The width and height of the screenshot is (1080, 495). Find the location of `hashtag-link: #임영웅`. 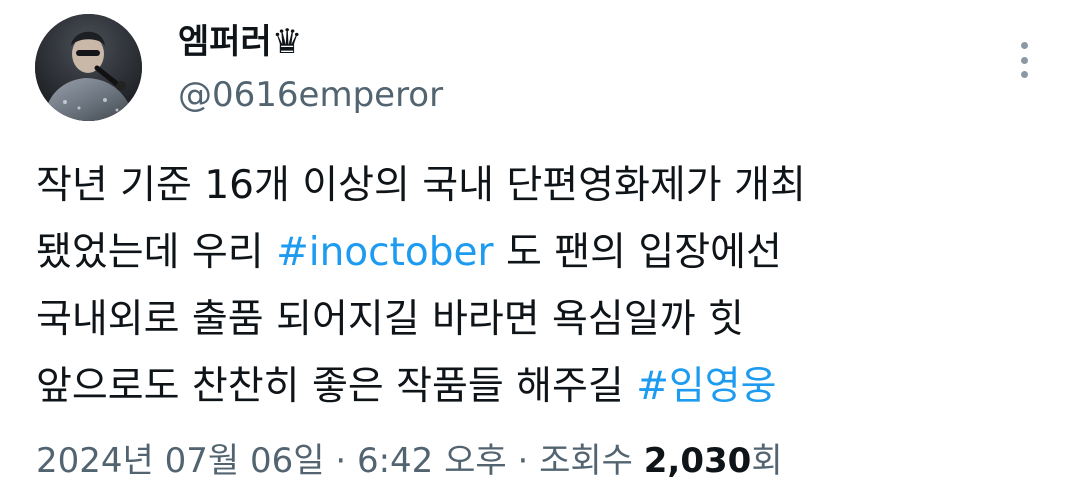

hashtag-link: #임영웅 is located at coordinates (706, 386).